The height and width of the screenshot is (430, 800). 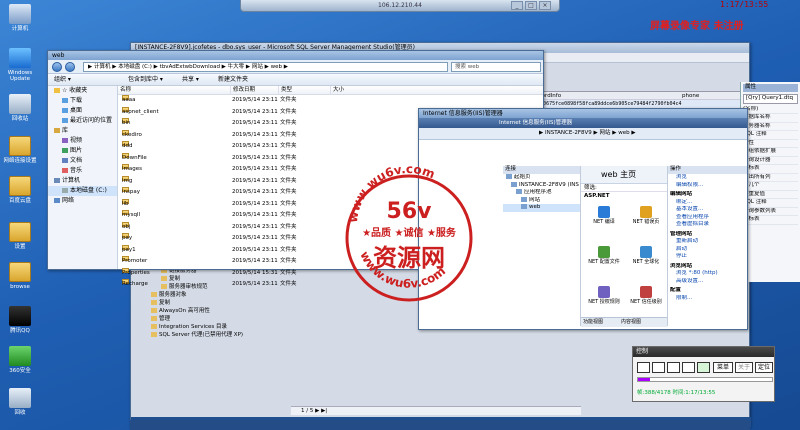 What do you see at coordinates (703, 367) in the screenshot?
I see `record-icon` at bounding box center [703, 367].